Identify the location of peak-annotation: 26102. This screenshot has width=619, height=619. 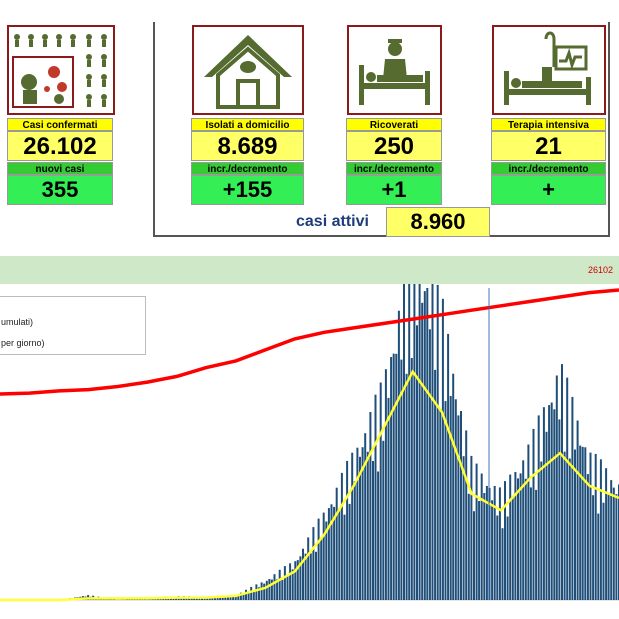
(601, 270).